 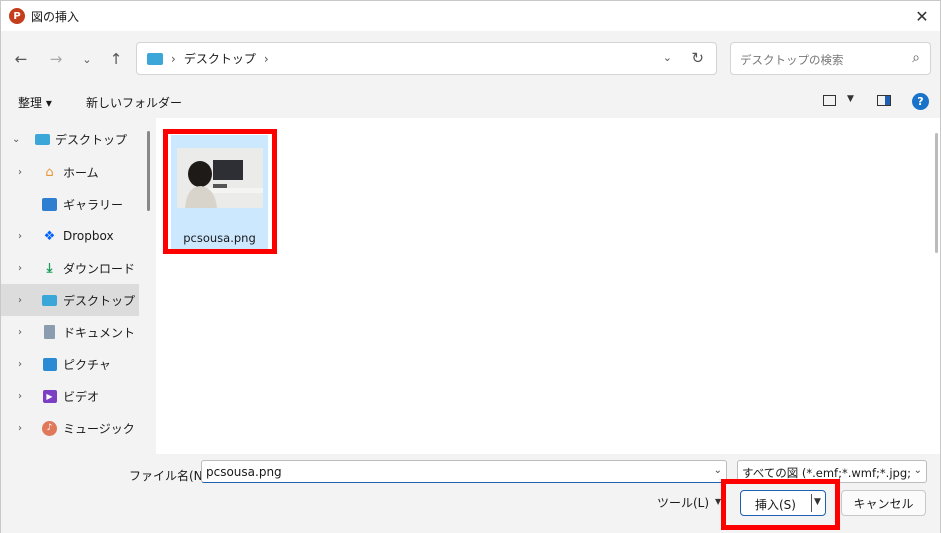 What do you see at coordinates (99, 332) in the screenshot?
I see `sidebar-item-label: ドキュメント` at bounding box center [99, 332].